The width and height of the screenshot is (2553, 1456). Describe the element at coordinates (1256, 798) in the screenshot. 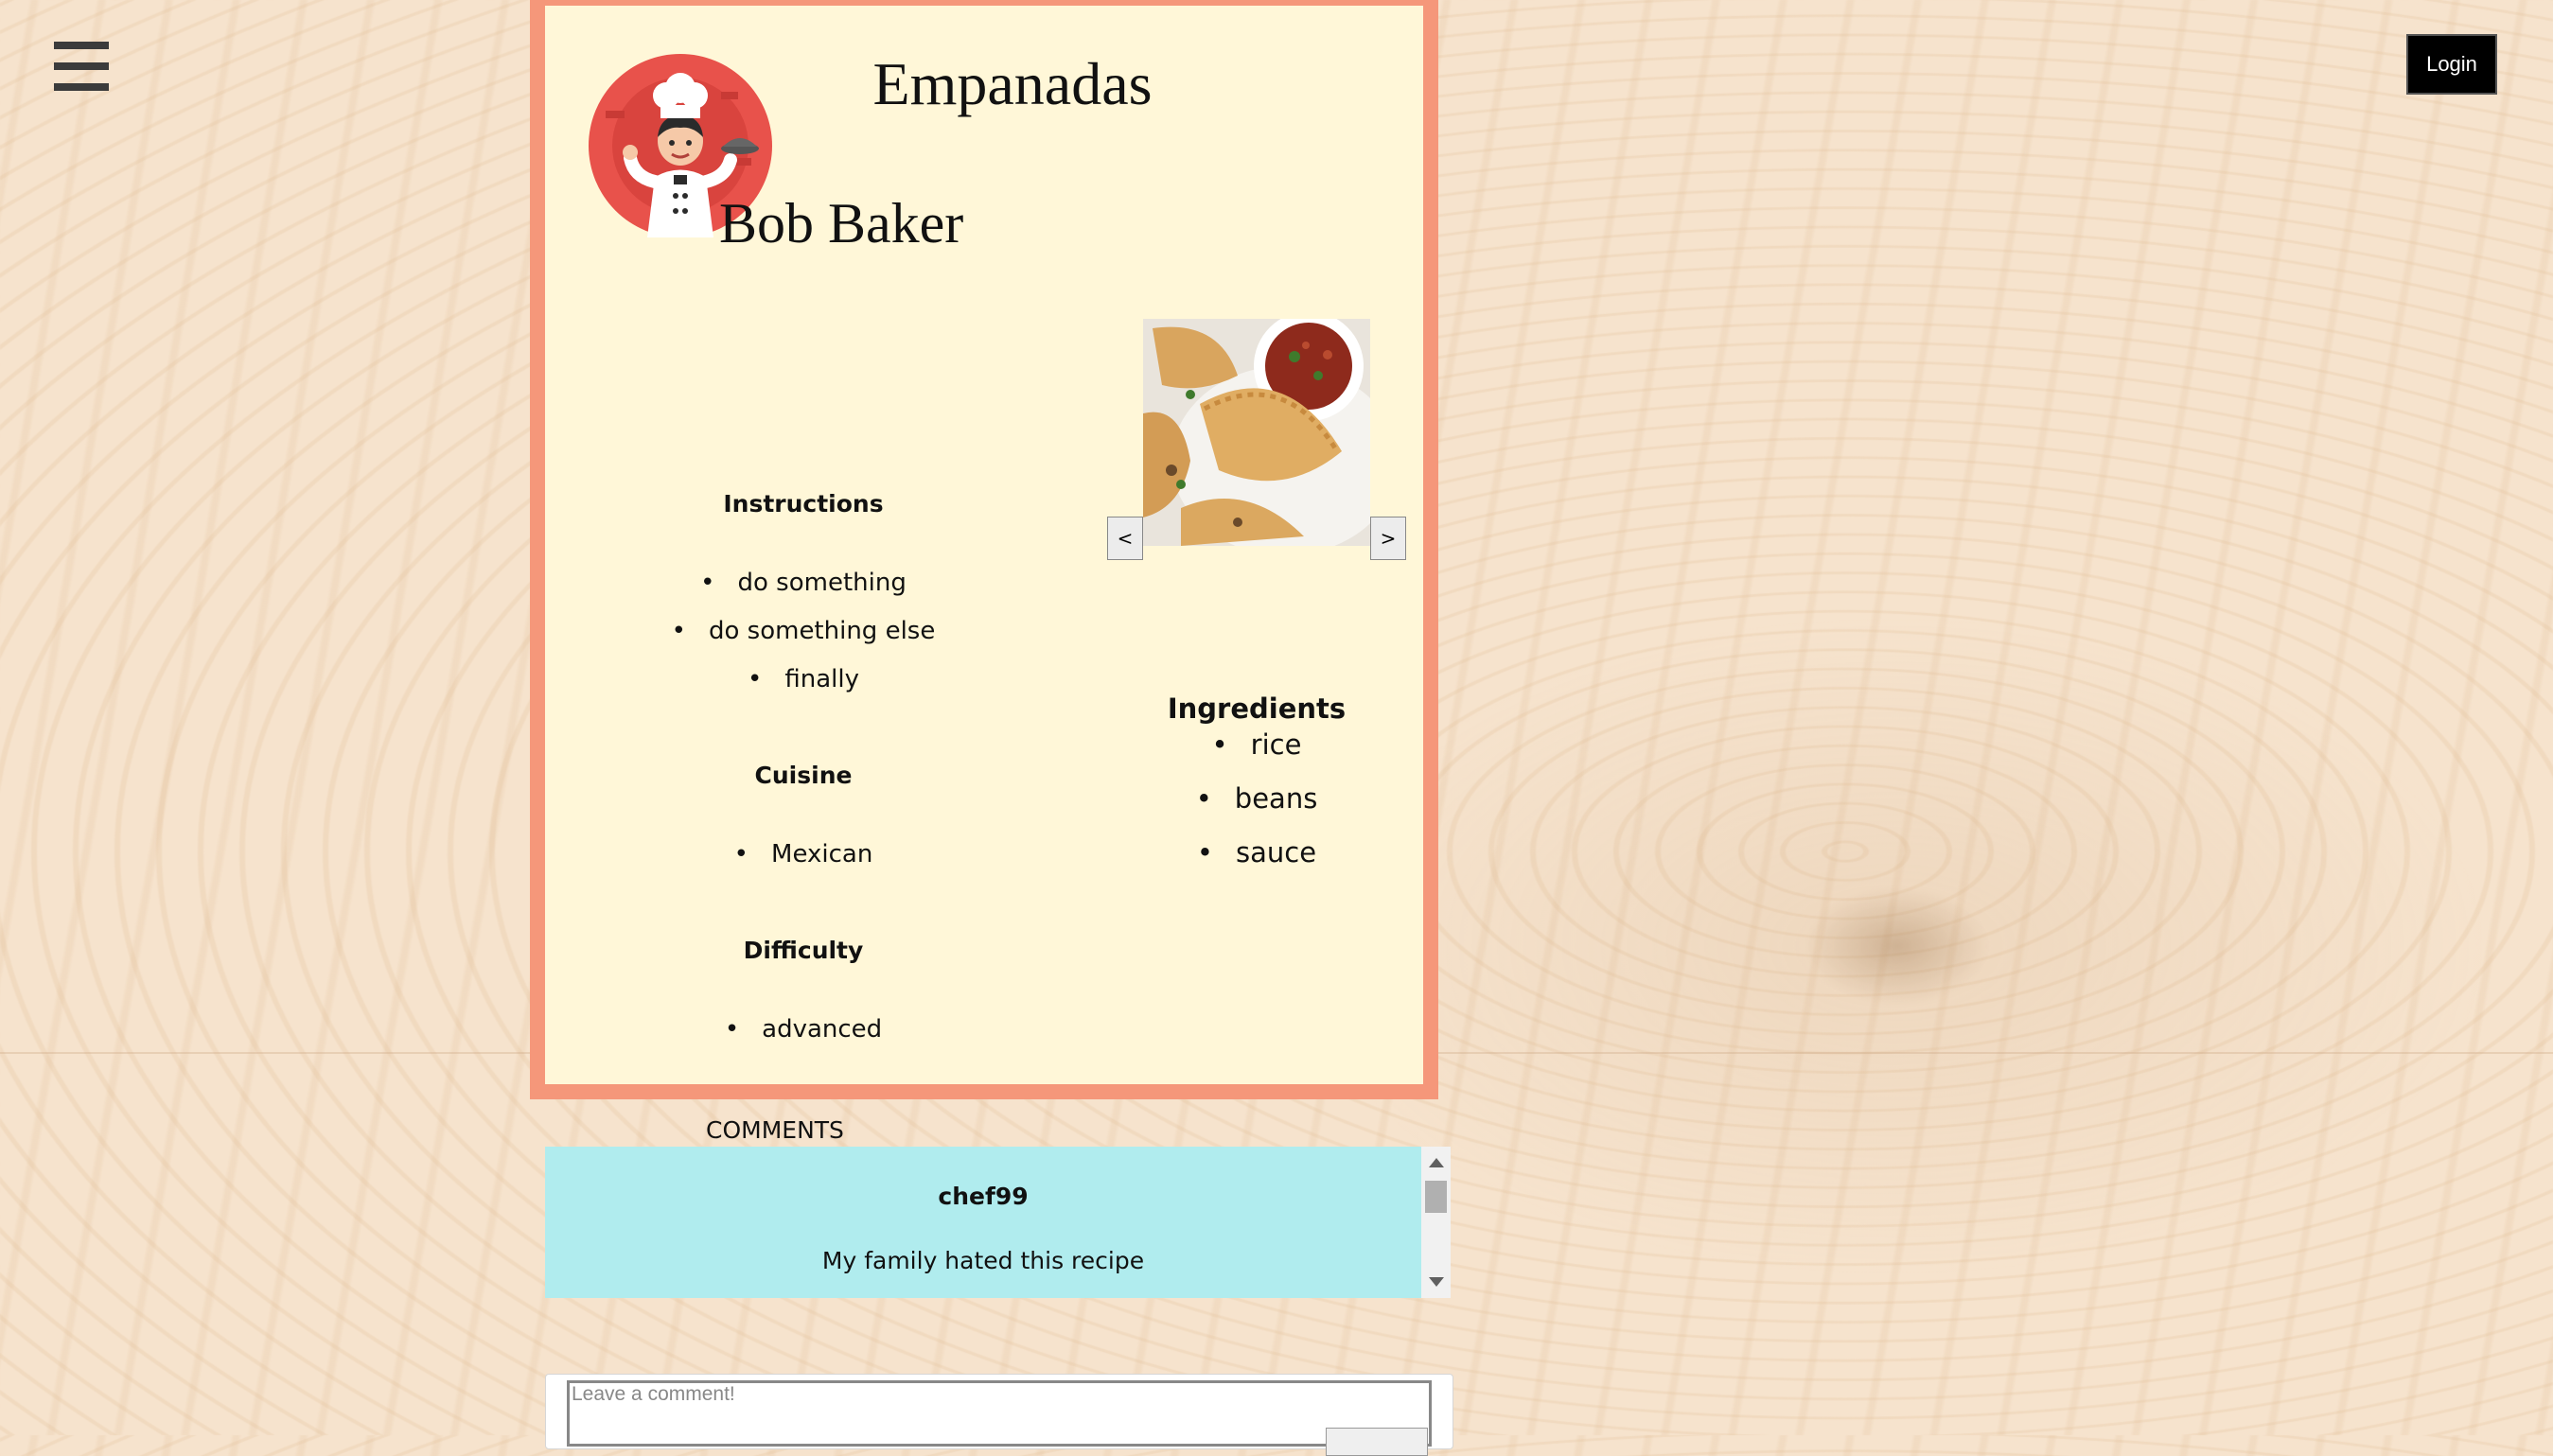

I see `ingredient-item: beans` at that location.